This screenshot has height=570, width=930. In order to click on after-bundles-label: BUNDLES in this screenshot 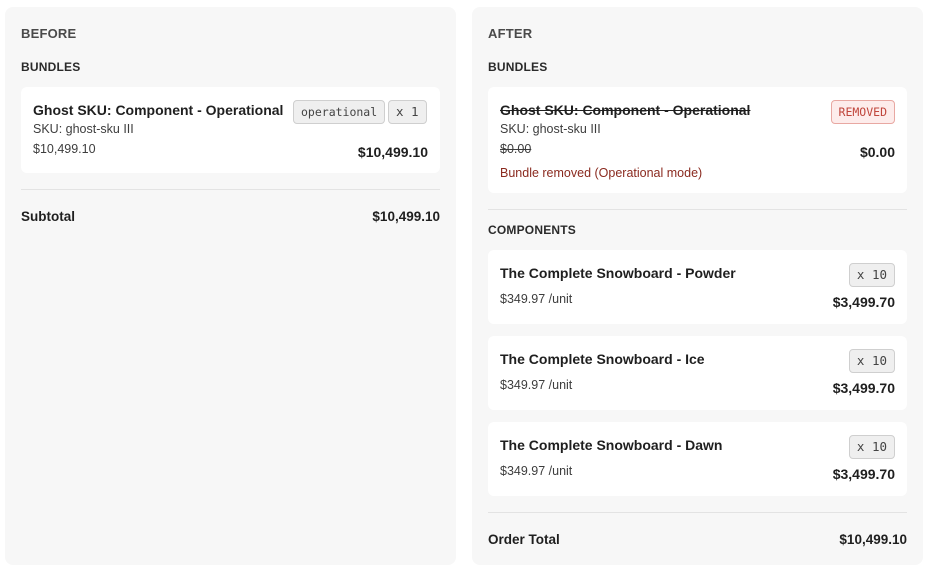, I will do `click(518, 67)`.